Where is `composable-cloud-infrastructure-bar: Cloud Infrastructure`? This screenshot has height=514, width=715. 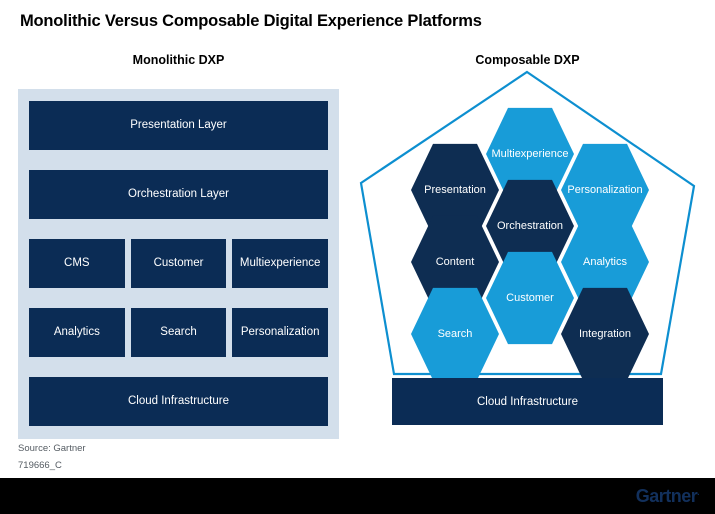 composable-cloud-infrastructure-bar: Cloud Infrastructure is located at coordinates (527, 401).